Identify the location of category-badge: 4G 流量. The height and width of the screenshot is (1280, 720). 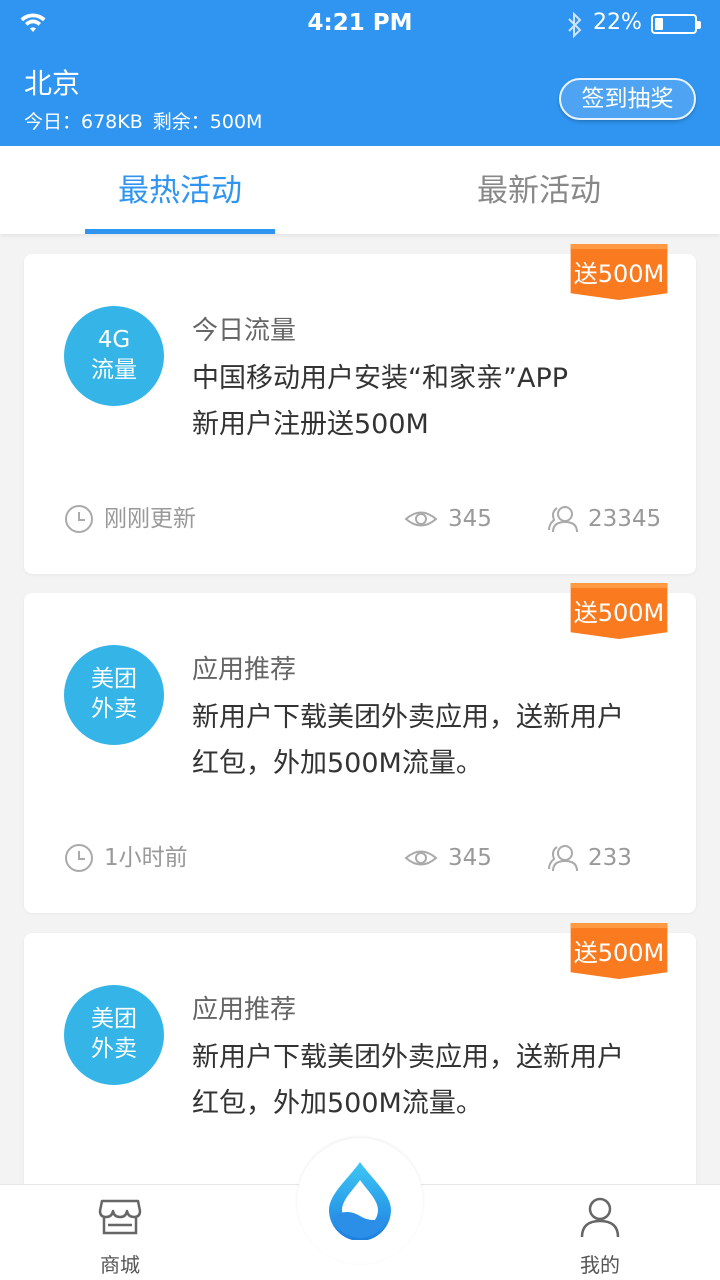
(114, 356).